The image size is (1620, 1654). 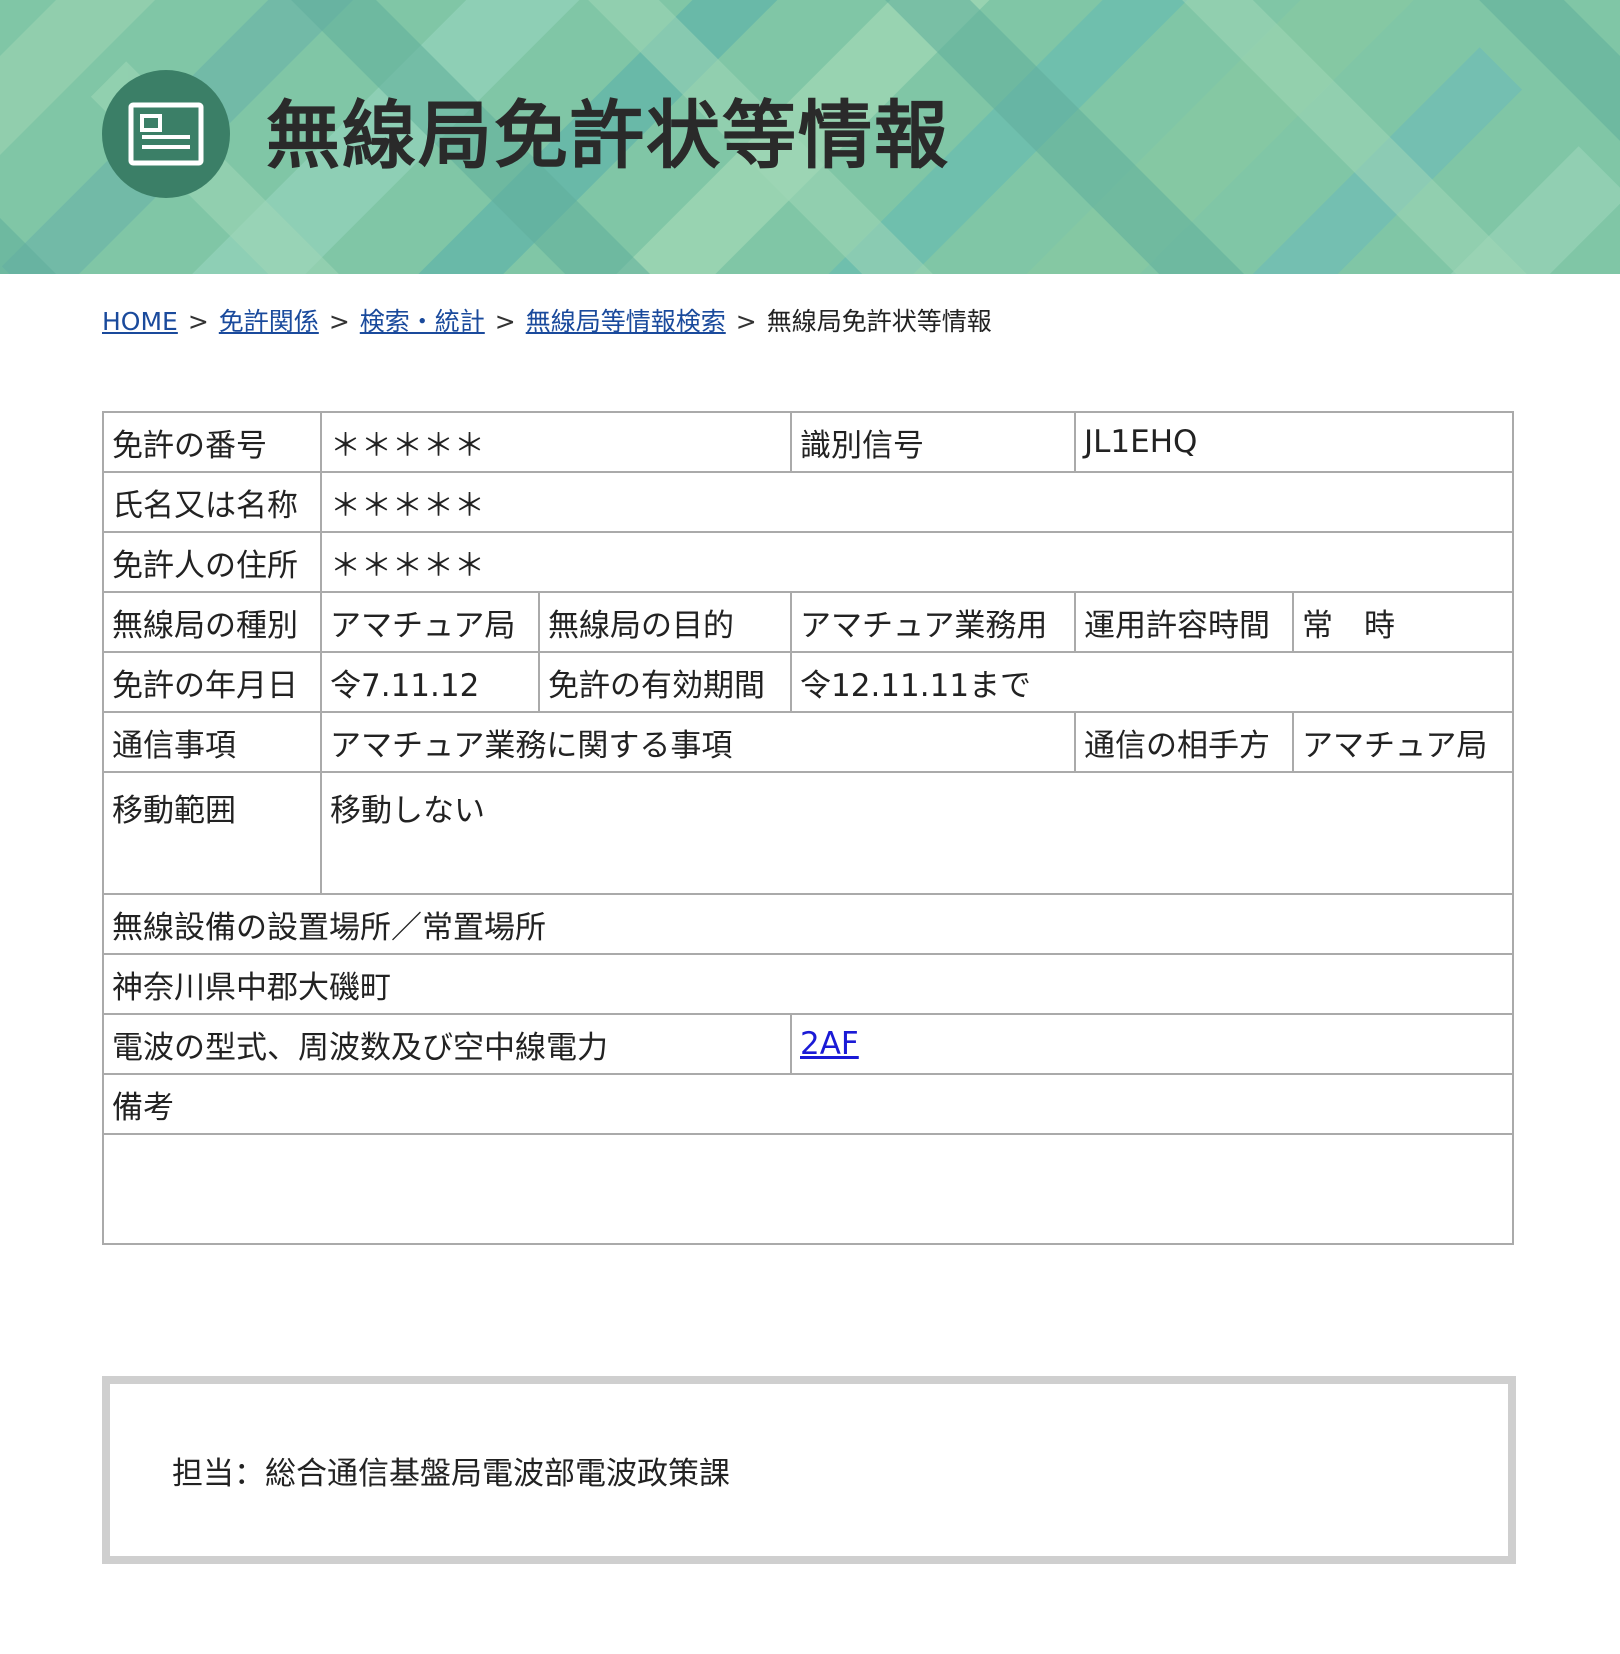 I want to click on station-type-label: 無線局の種別, so click(x=212, y=622).